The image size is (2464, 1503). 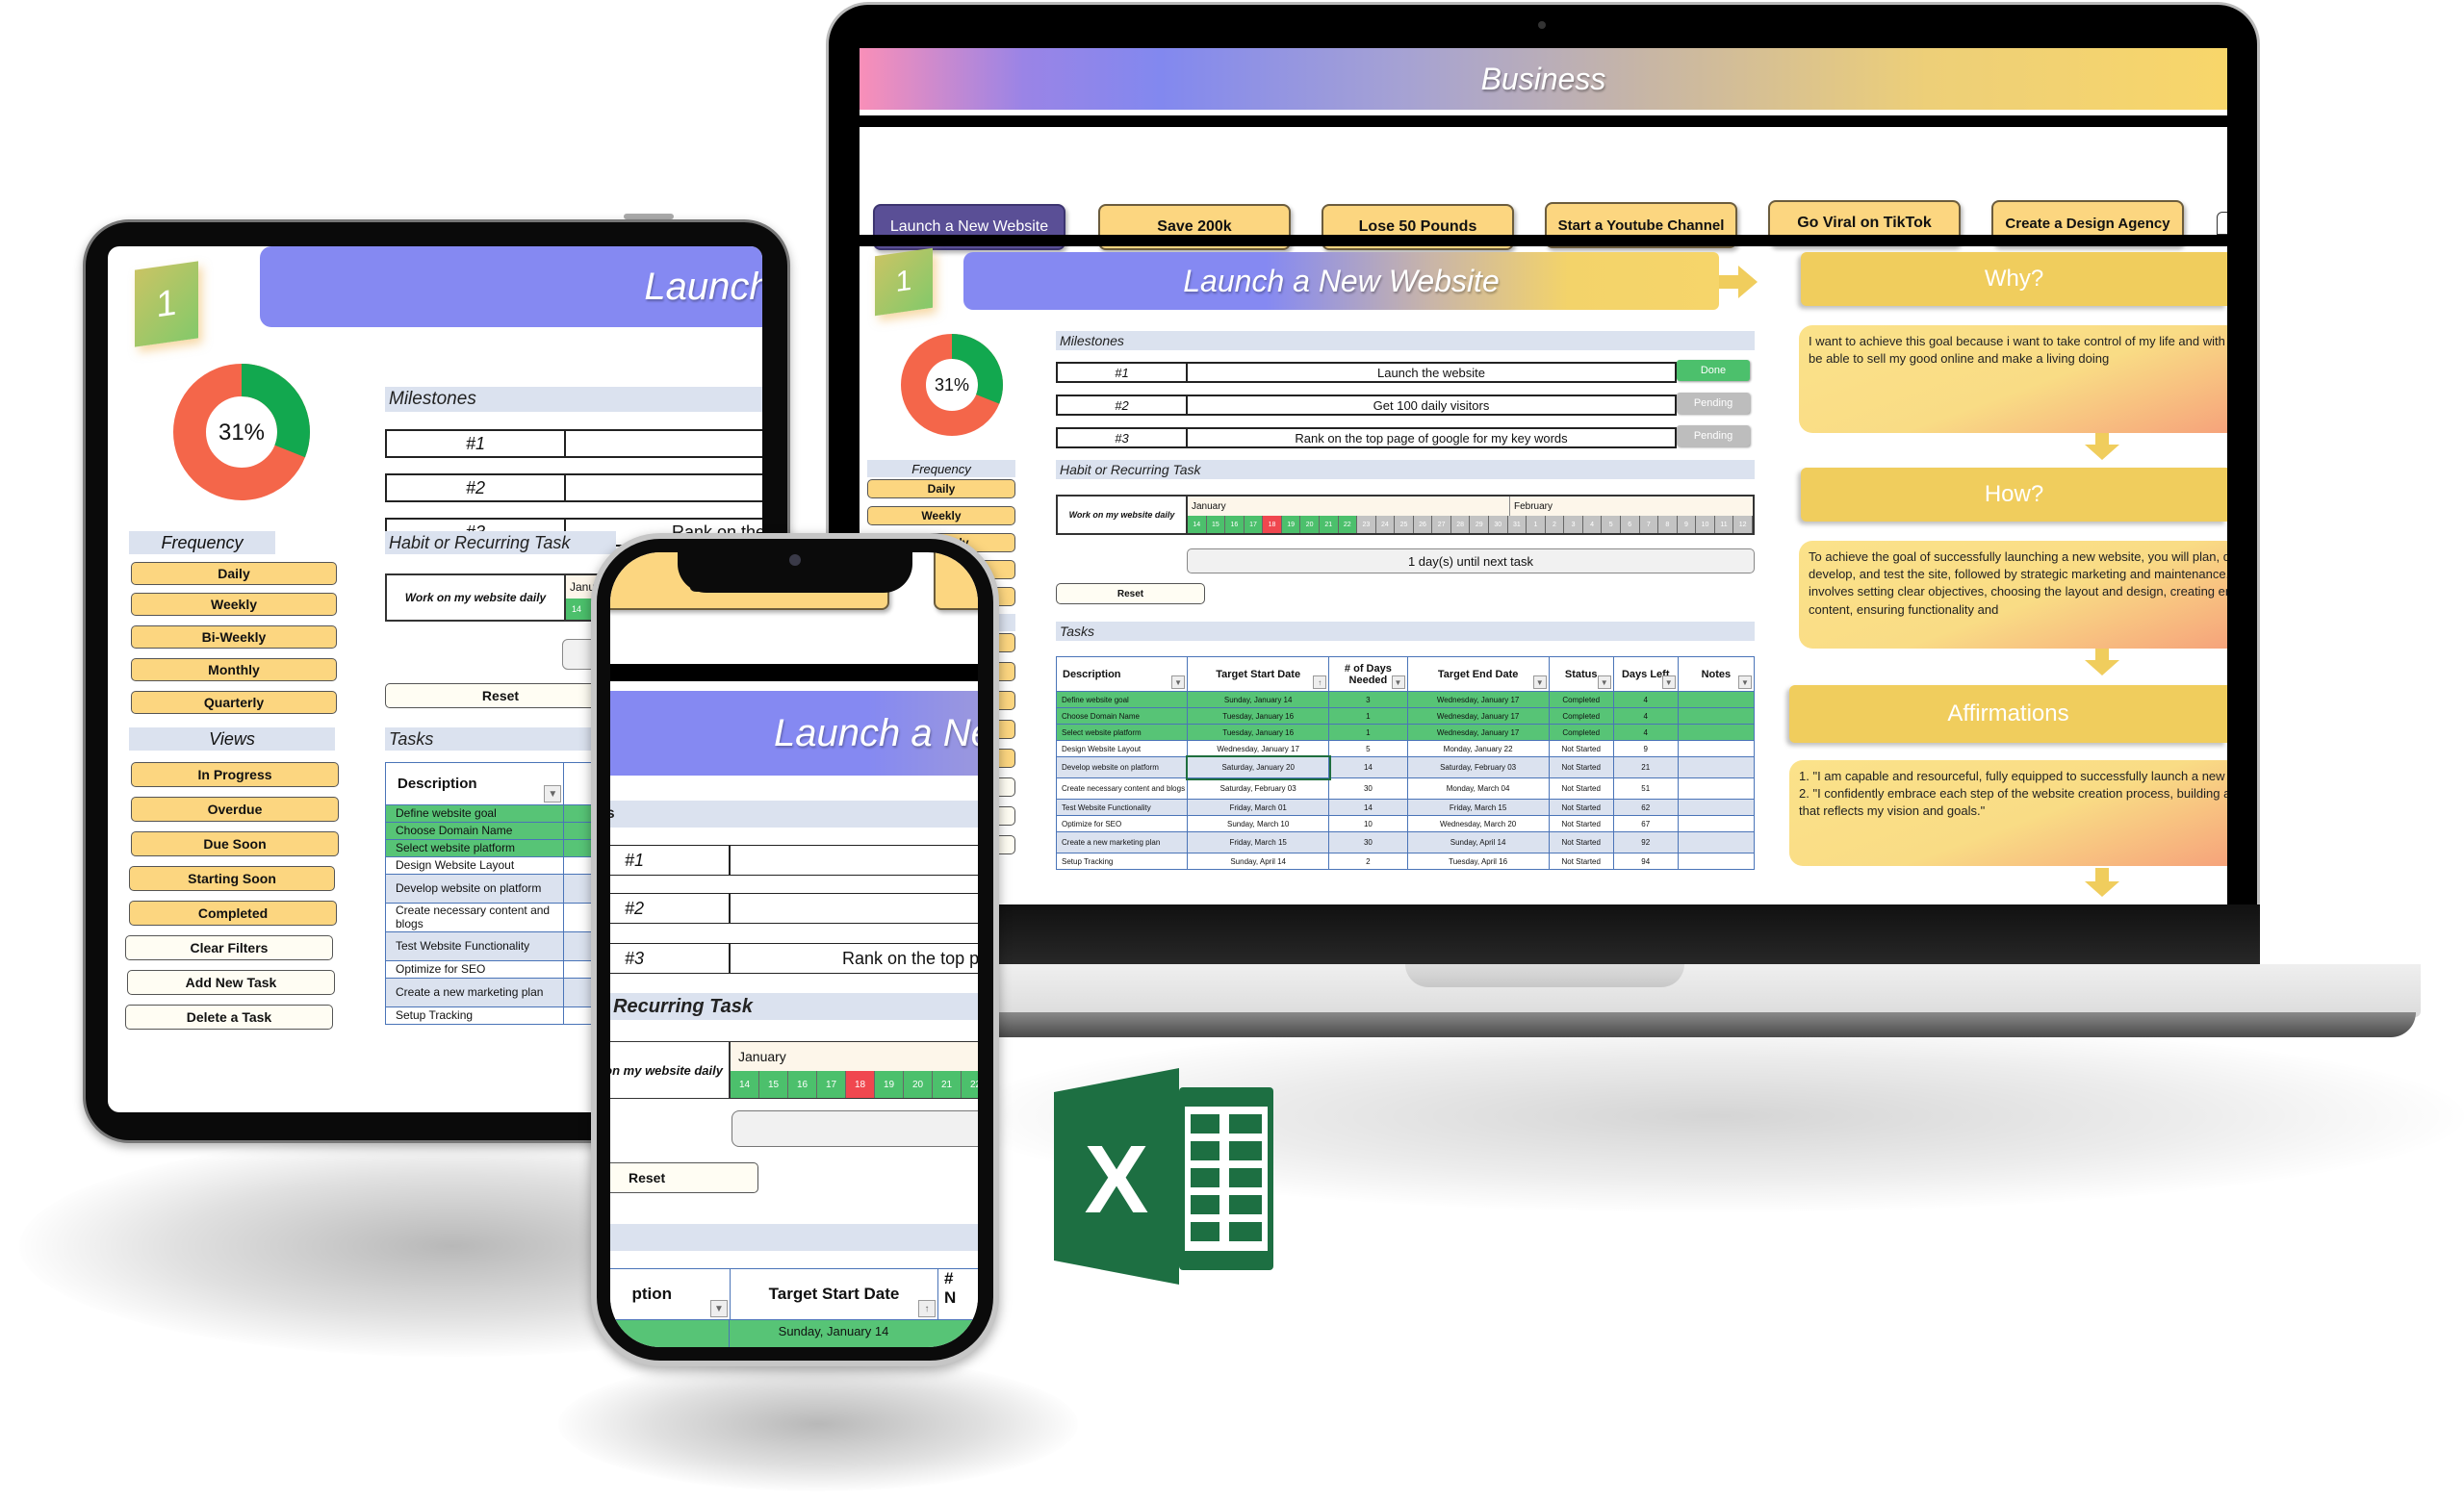 What do you see at coordinates (500, 865) in the screenshot?
I see `table-row: Design Website Layout` at bounding box center [500, 865].